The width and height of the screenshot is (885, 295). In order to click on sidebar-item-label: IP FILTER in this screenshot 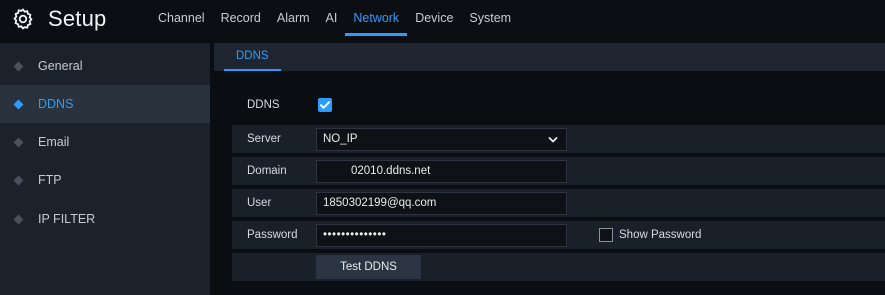, I will do `click(67, 219)`.